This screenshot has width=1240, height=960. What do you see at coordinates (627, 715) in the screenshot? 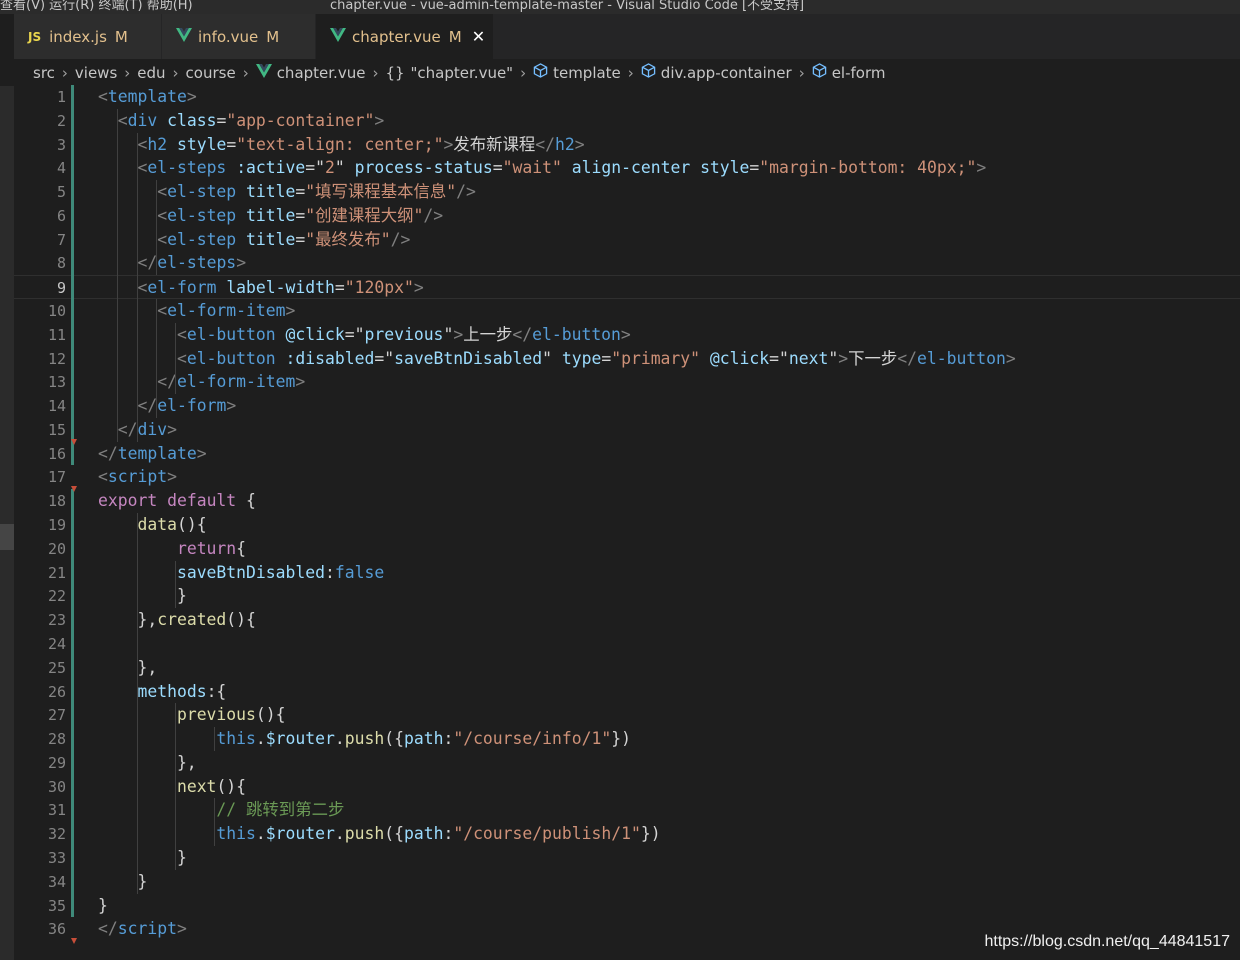
I see `code-line: 27 previous(){` at bounding box center [627, 715].